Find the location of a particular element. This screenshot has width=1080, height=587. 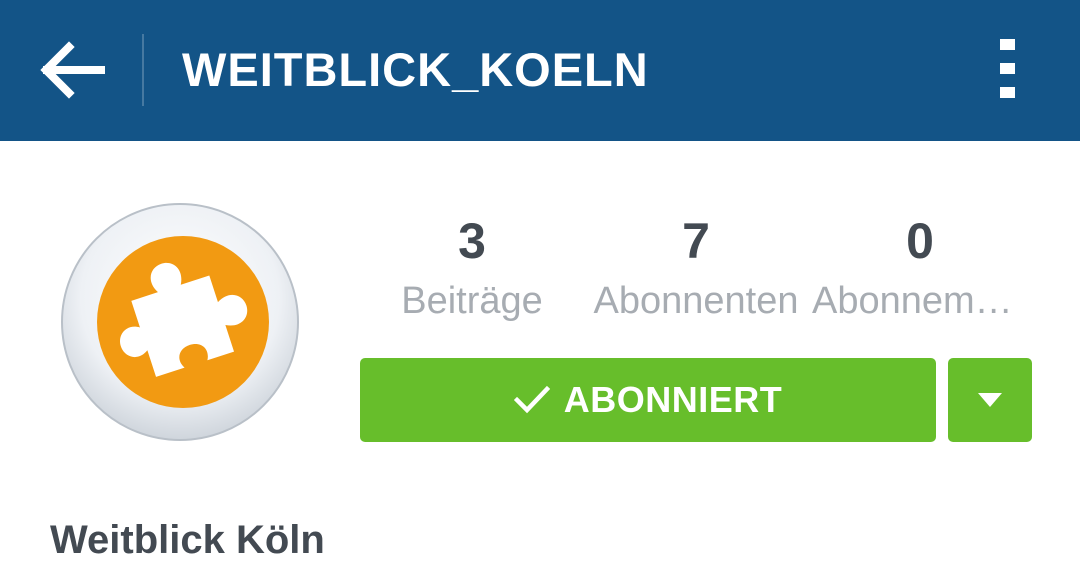

more-vertical-icon is located at coordinates (1007, 68).